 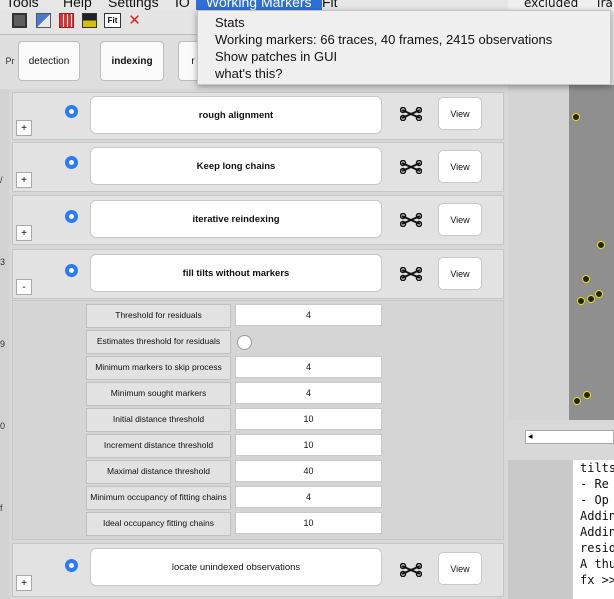 I want to click on menu-item-whats-this: what's this?, so click(x=249, y=73).